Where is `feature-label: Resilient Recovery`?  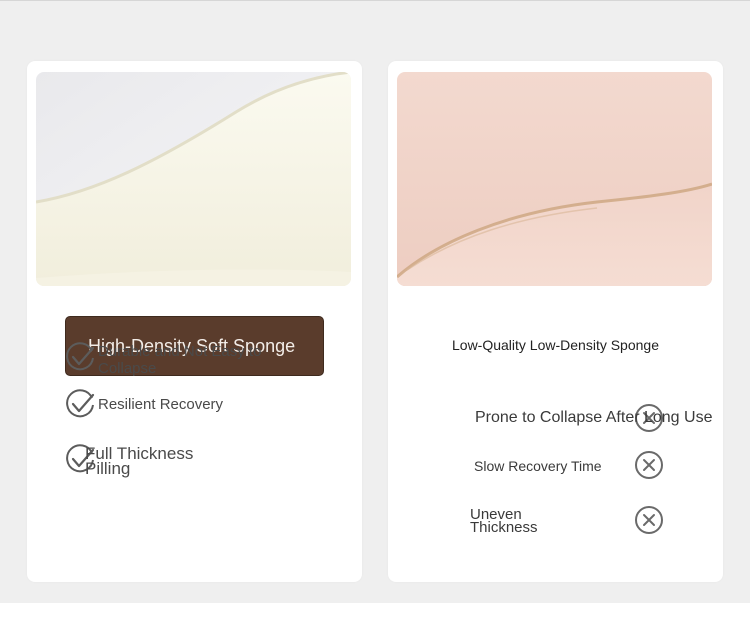
feature-label: Resilient Recovery is located at coordinates (161, 404).